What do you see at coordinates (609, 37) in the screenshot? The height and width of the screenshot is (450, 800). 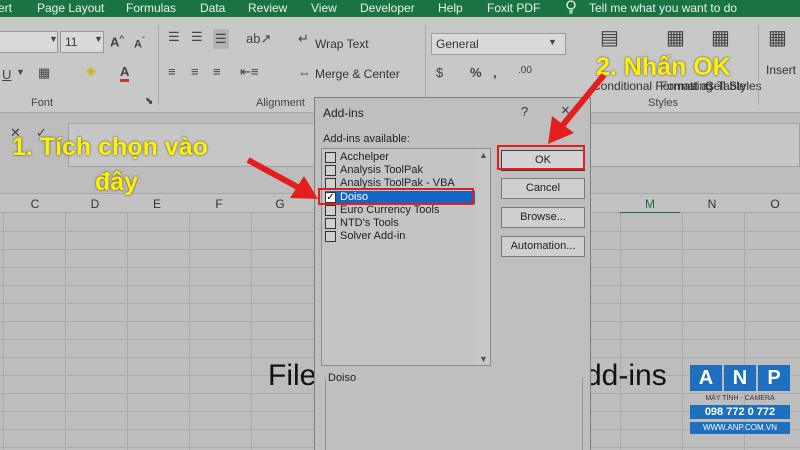 I see `conditional-formatting-icon: ▤` at bounding box center [609, 37].